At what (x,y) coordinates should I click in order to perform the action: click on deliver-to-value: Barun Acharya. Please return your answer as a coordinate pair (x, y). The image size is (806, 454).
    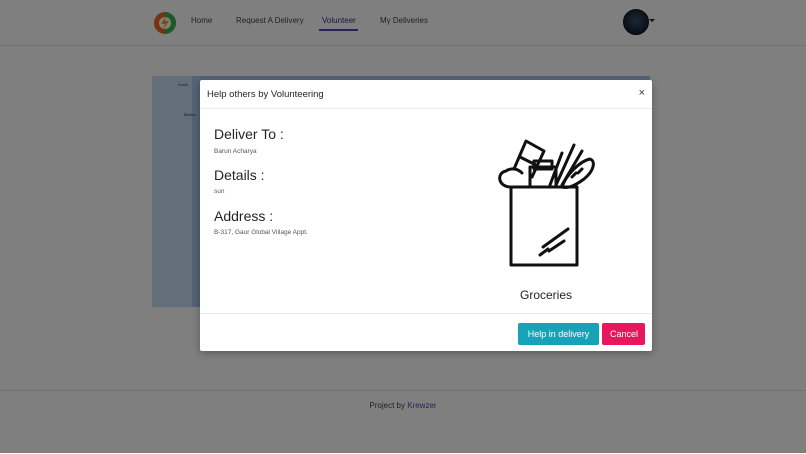
    Looking at the image, I should click on (235, 151).